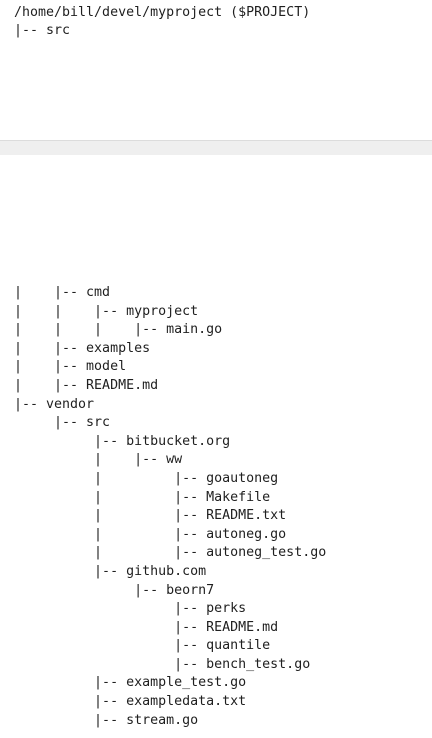 Image resolution: width=432 pixels, height=738 pixels. Describe the element at coordinates (142, 646) in the screenshot. I see `tree-line: |-- quantile` at that location.